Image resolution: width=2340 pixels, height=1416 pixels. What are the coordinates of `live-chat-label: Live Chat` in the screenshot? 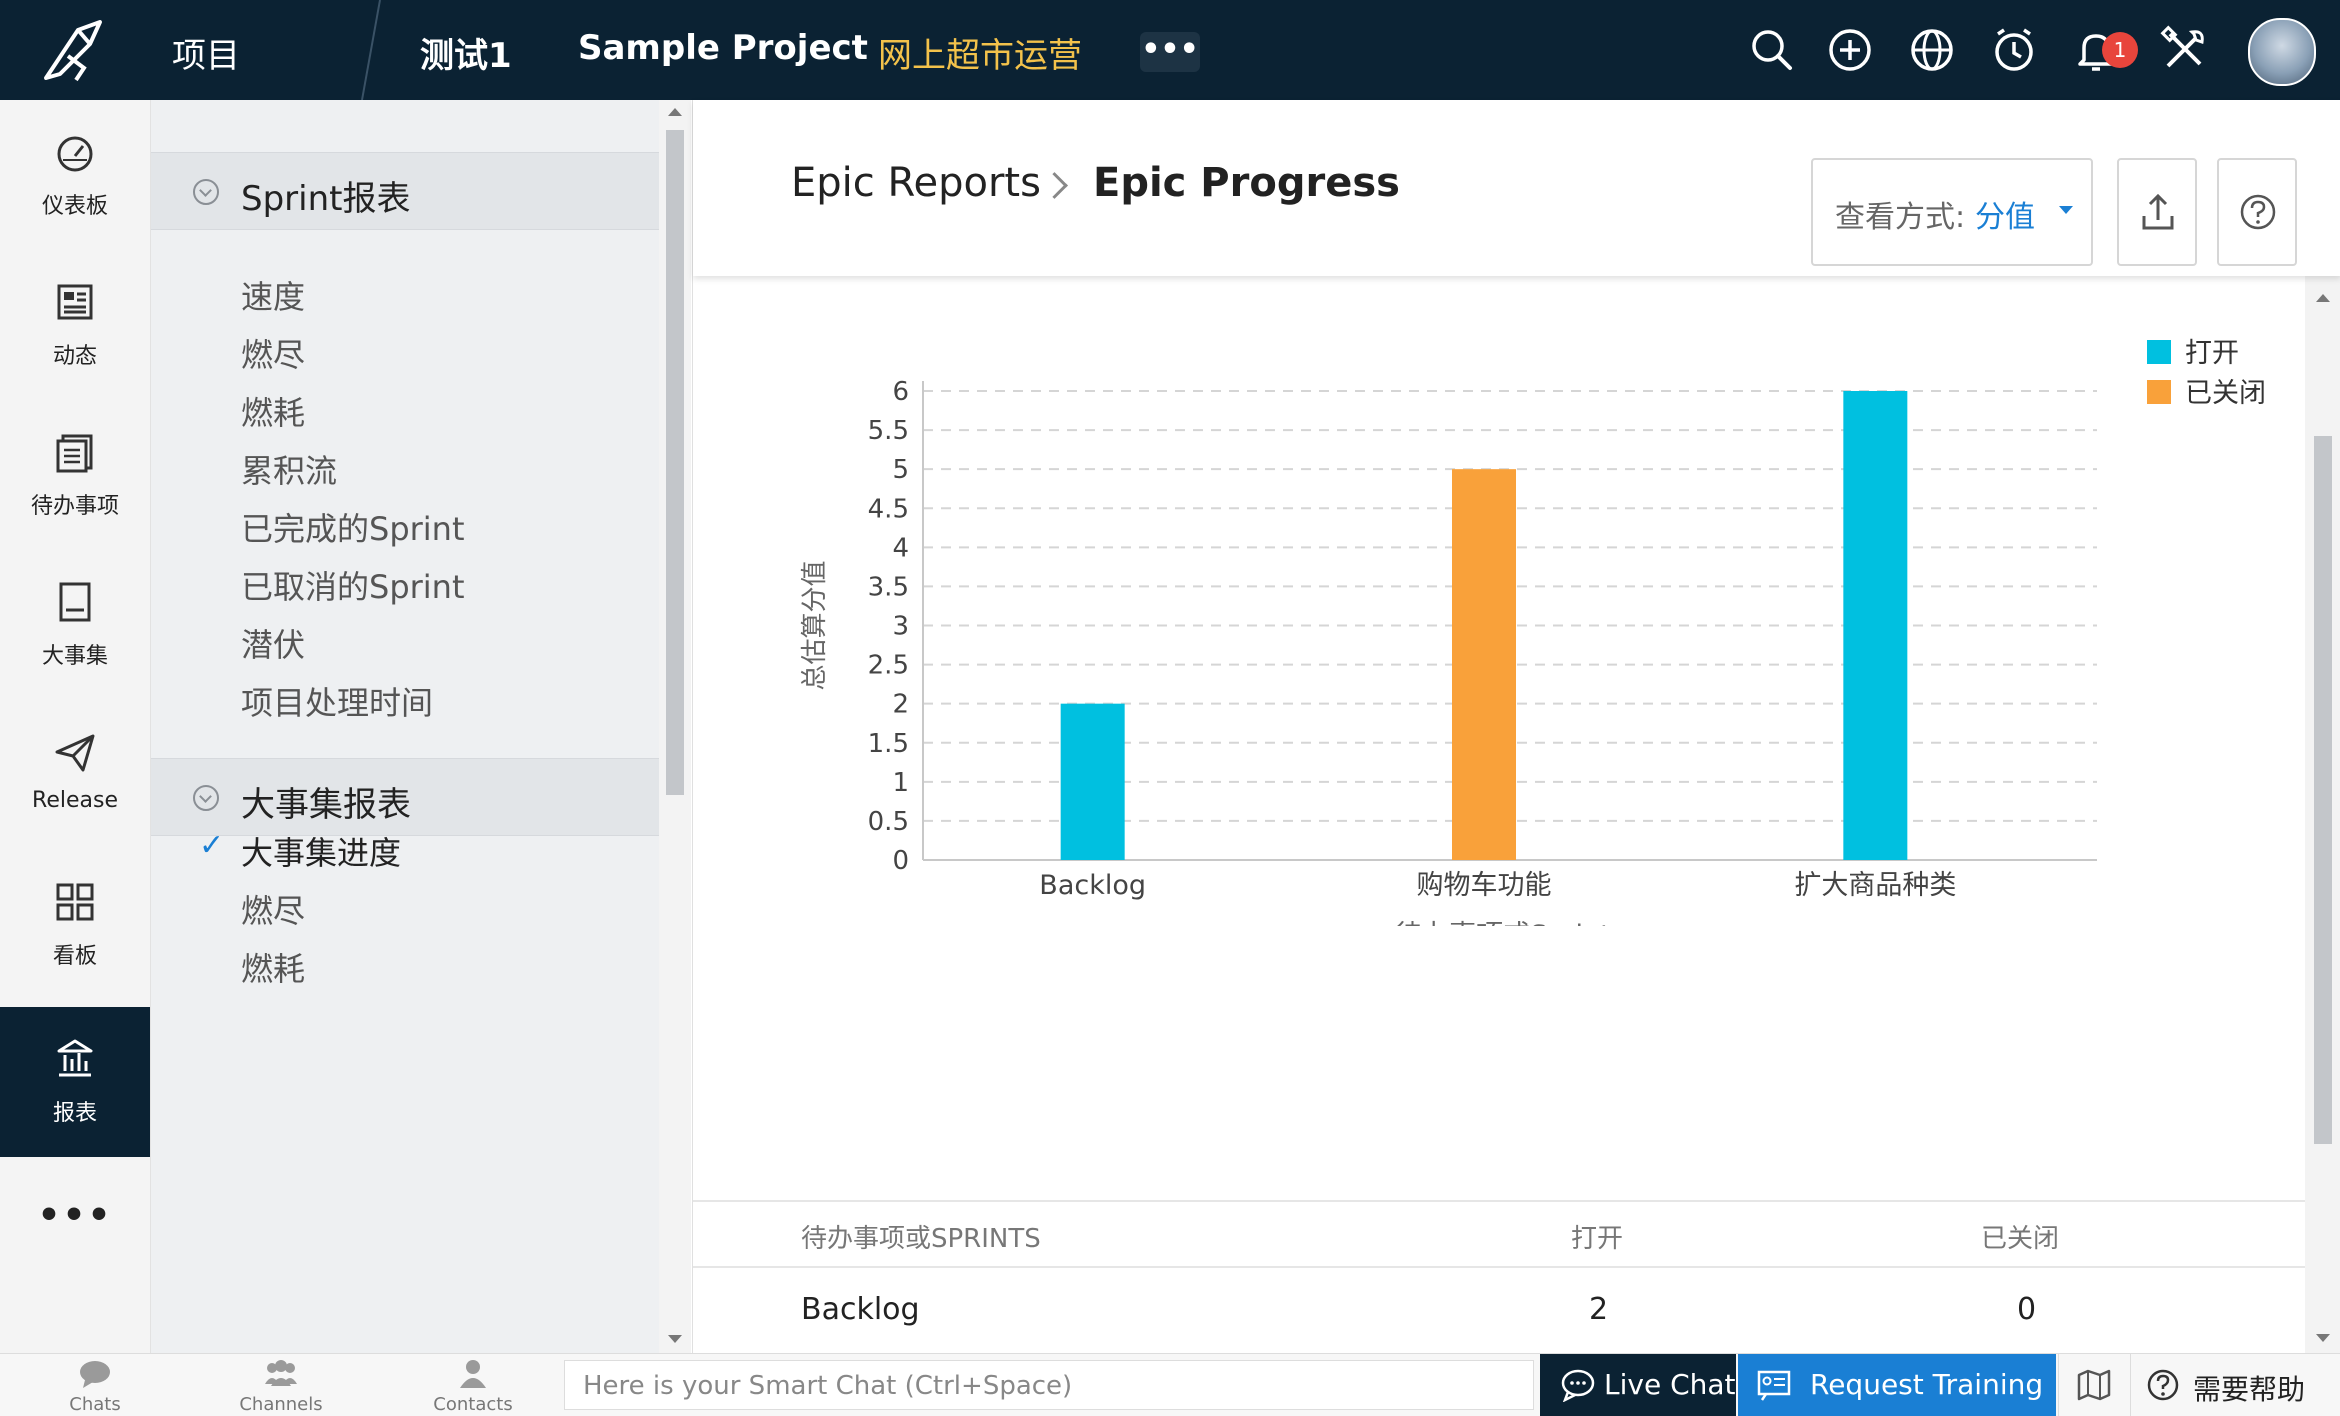 It's located at (1670, 1384).